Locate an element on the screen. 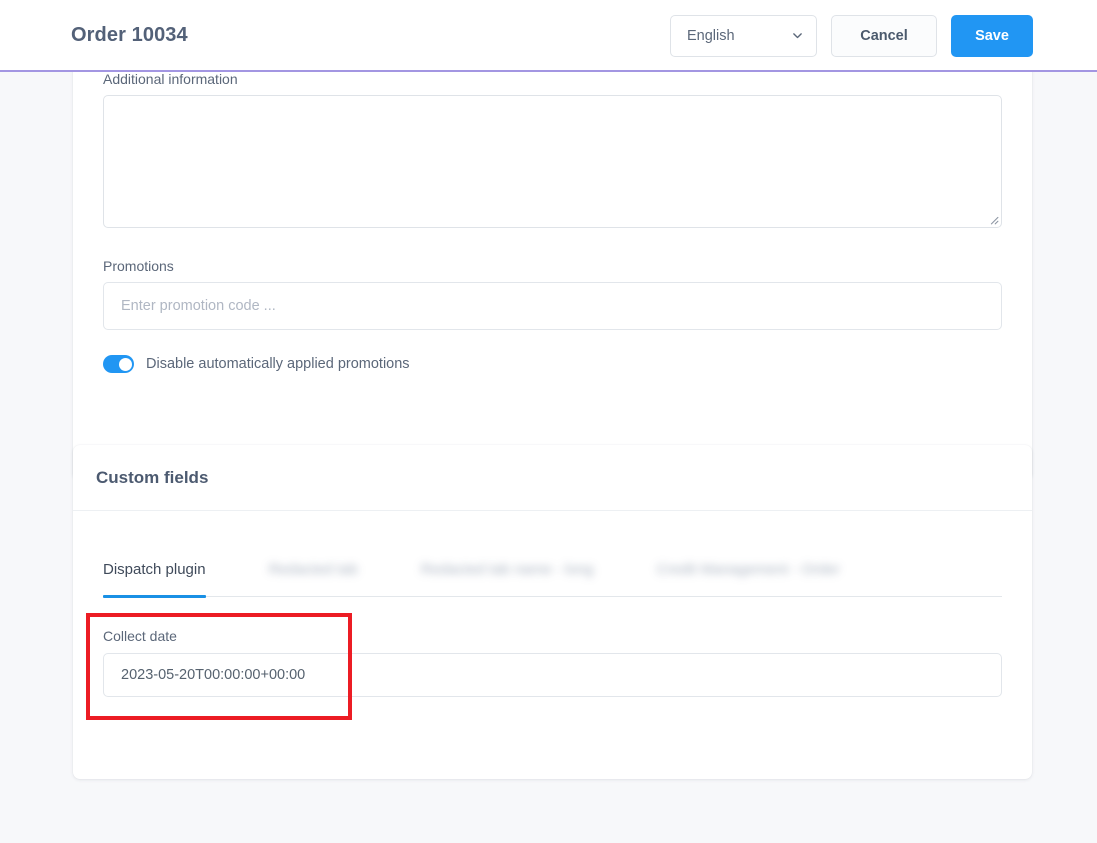 The height and width of the screenshot is (843, 1097). tab-label: Credit Management - Order is located at coordinates (748, 569).